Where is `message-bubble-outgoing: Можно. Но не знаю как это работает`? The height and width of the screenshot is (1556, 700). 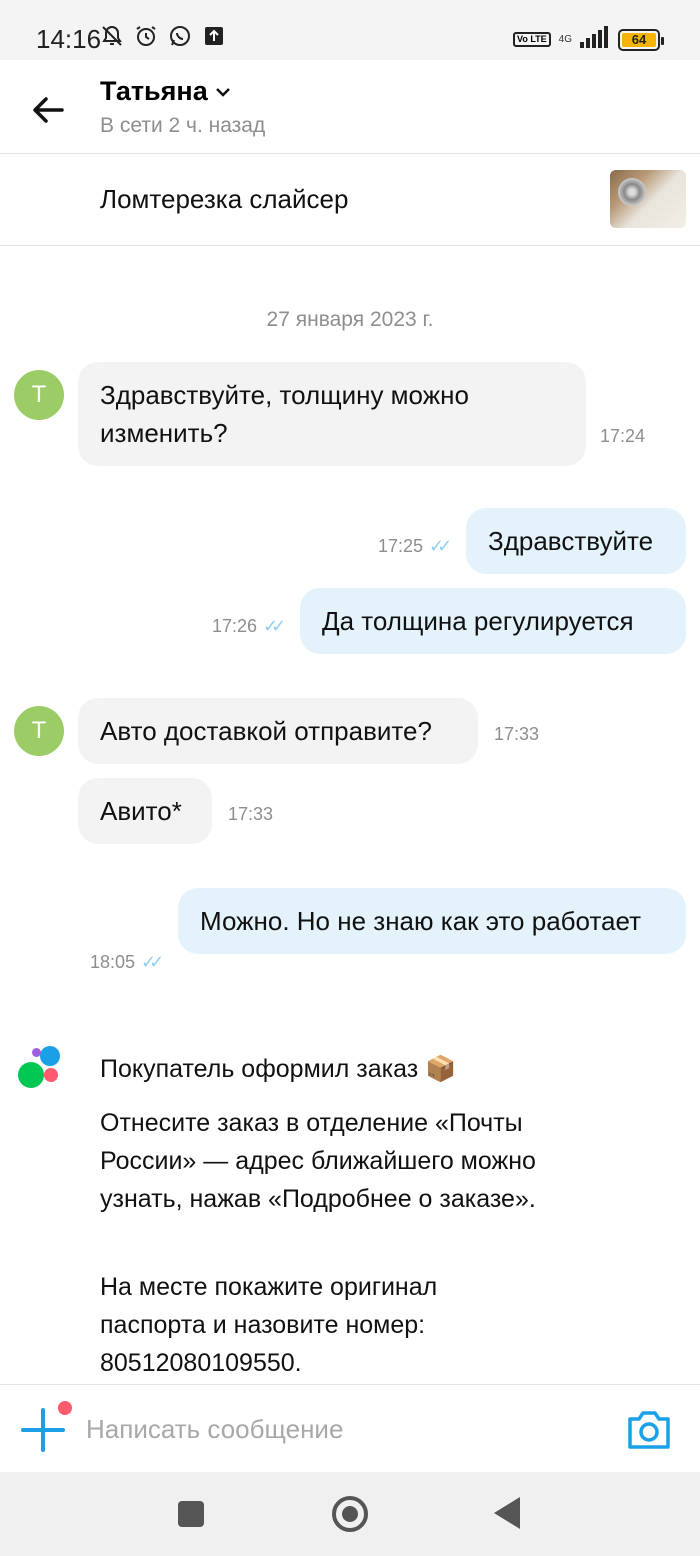 message-bubble-outgoing: Можно. Но не знаю как это работает is located at coordinates (432, 921).